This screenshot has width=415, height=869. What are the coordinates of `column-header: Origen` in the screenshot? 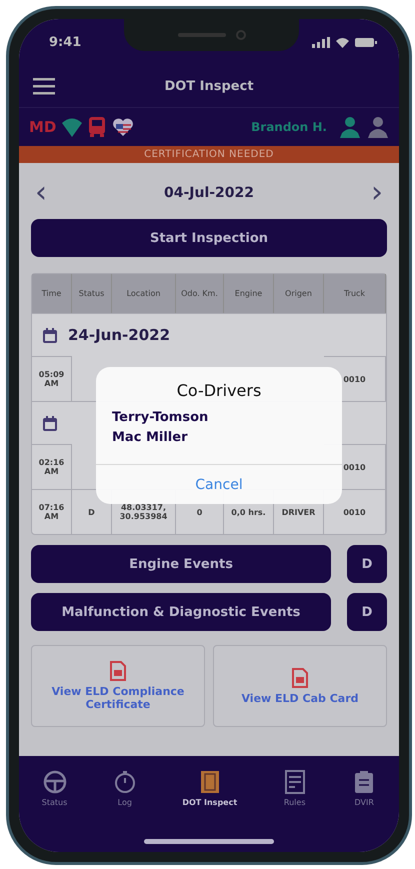 It's located at (299, 293).